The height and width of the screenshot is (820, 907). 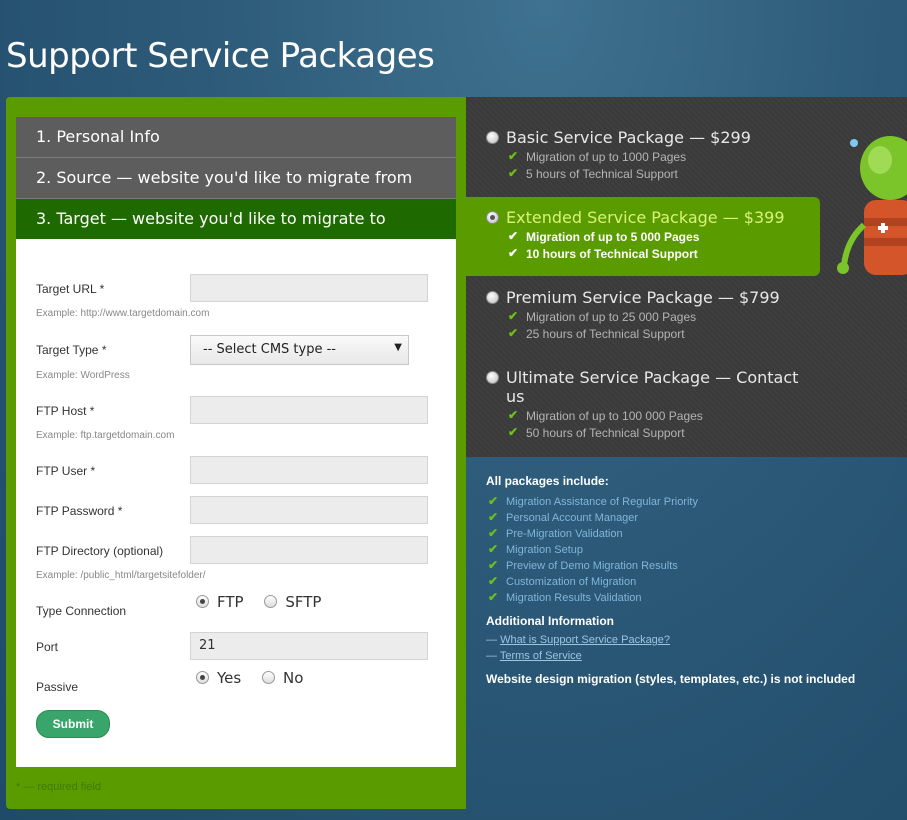 What do you see at coordinates (645, 217) in the screenshot?
I see `package-title: Extended Service Package — $399` at bounding box center [645, 217].